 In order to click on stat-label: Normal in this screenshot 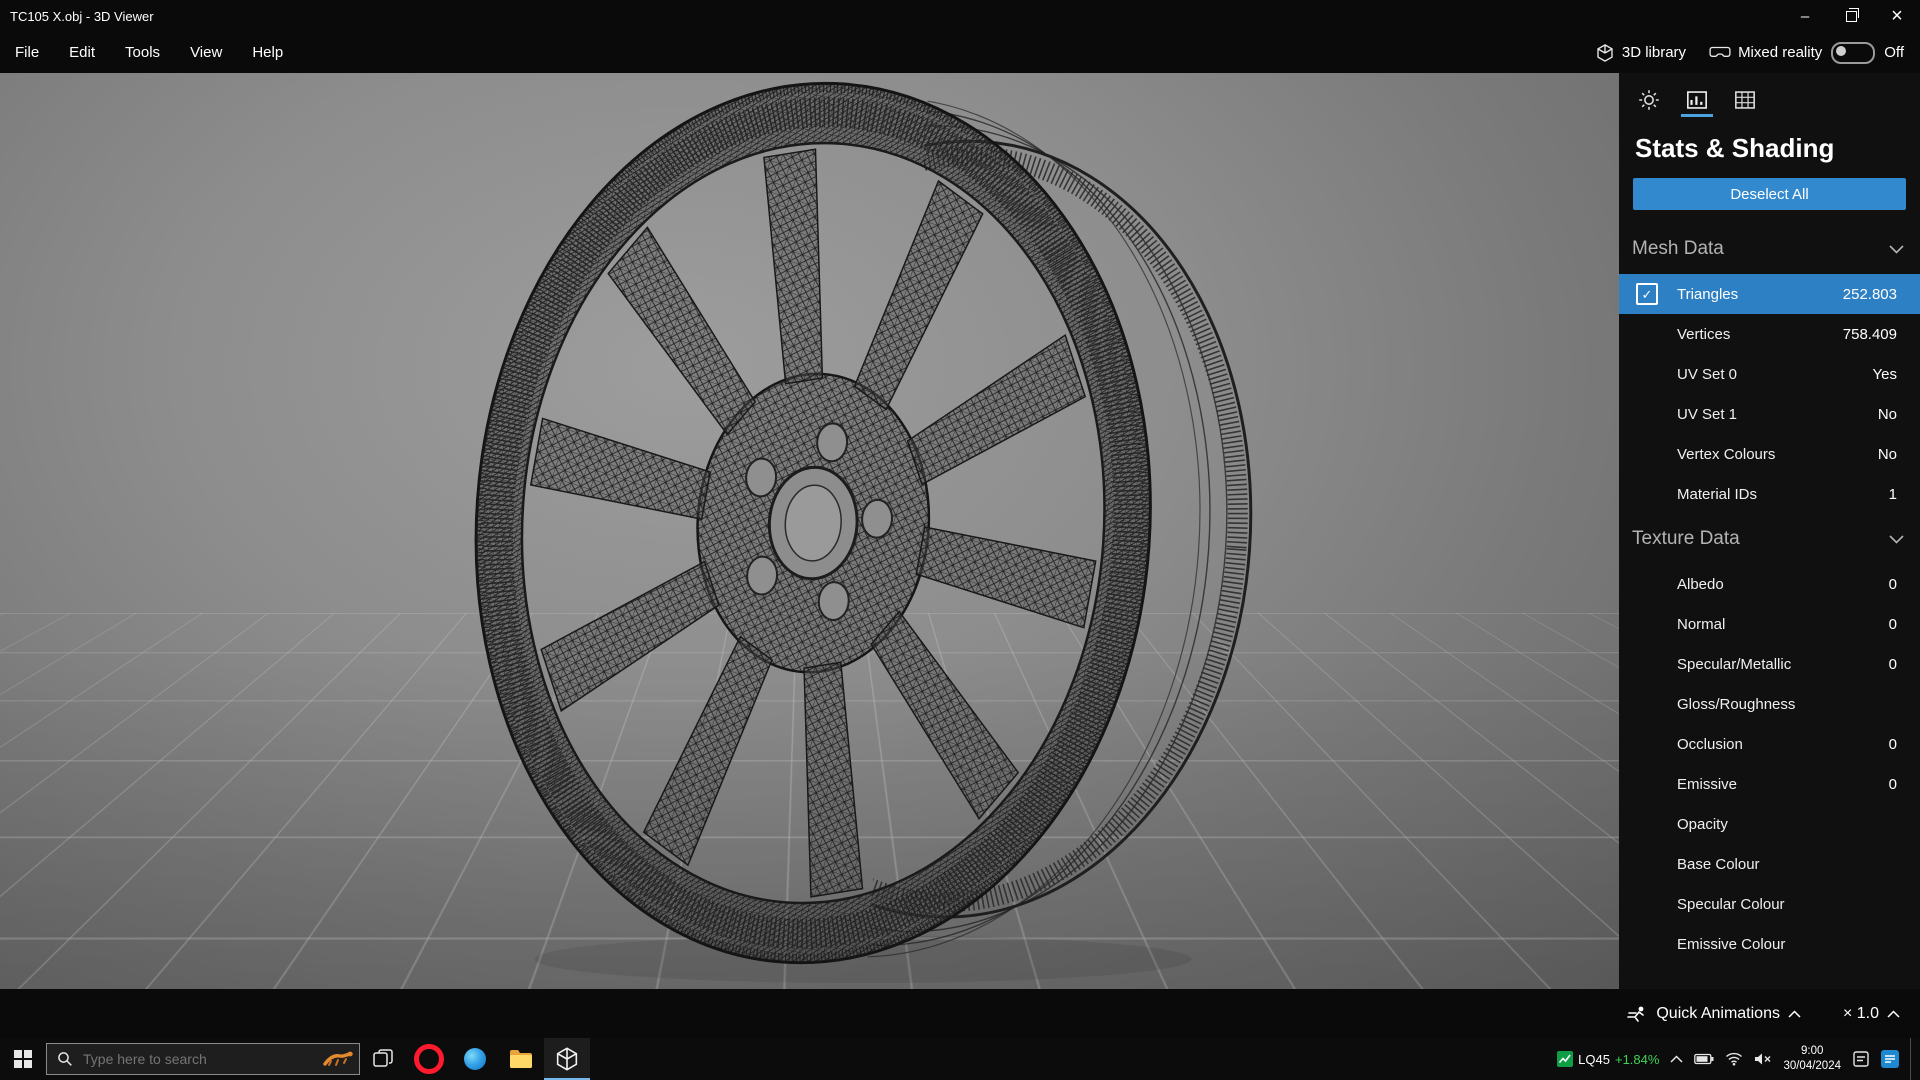, I will do `click(1701, 624)`.